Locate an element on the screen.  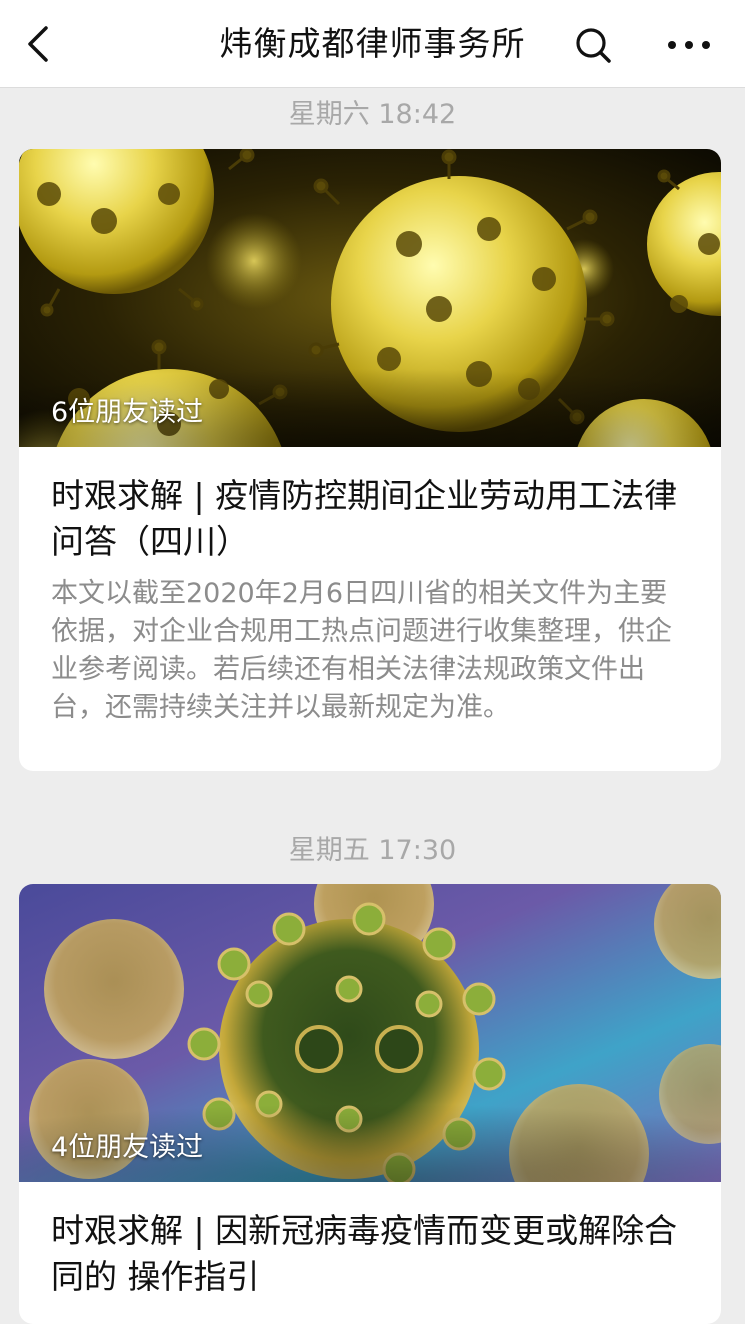
friends-read-label: 4位朋友读过 is located at coordinates (127, 1147).